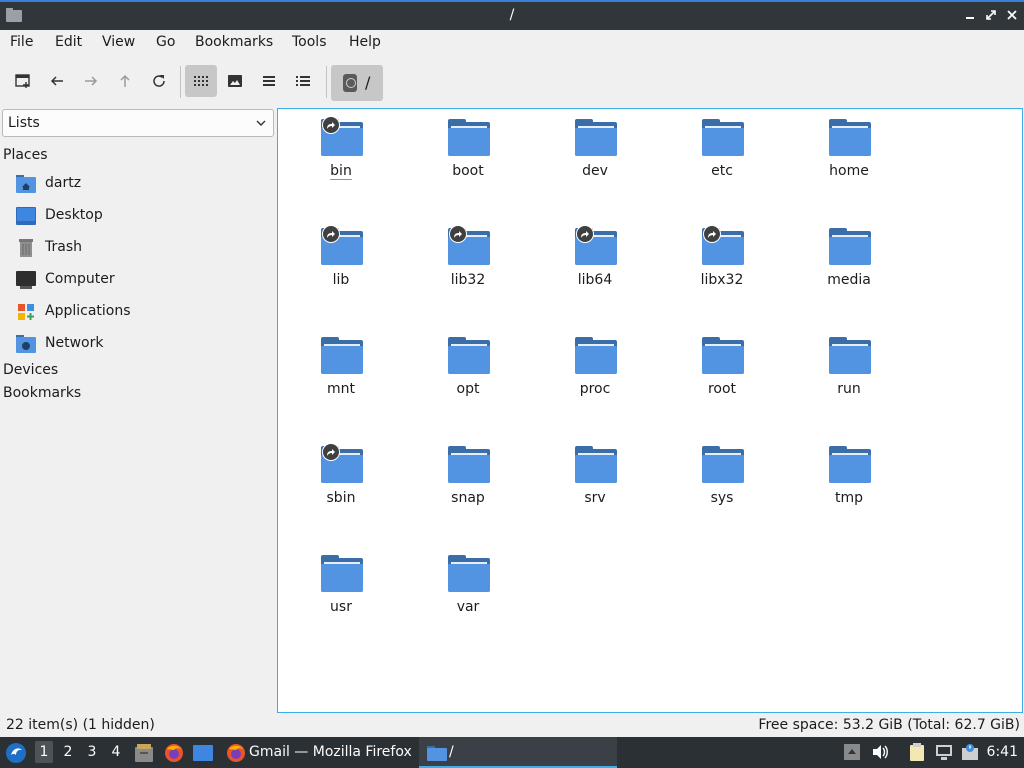 The height and width of the screenshot is (768, 1024). I want to click on folder-name: tmp, so click(848, 498).